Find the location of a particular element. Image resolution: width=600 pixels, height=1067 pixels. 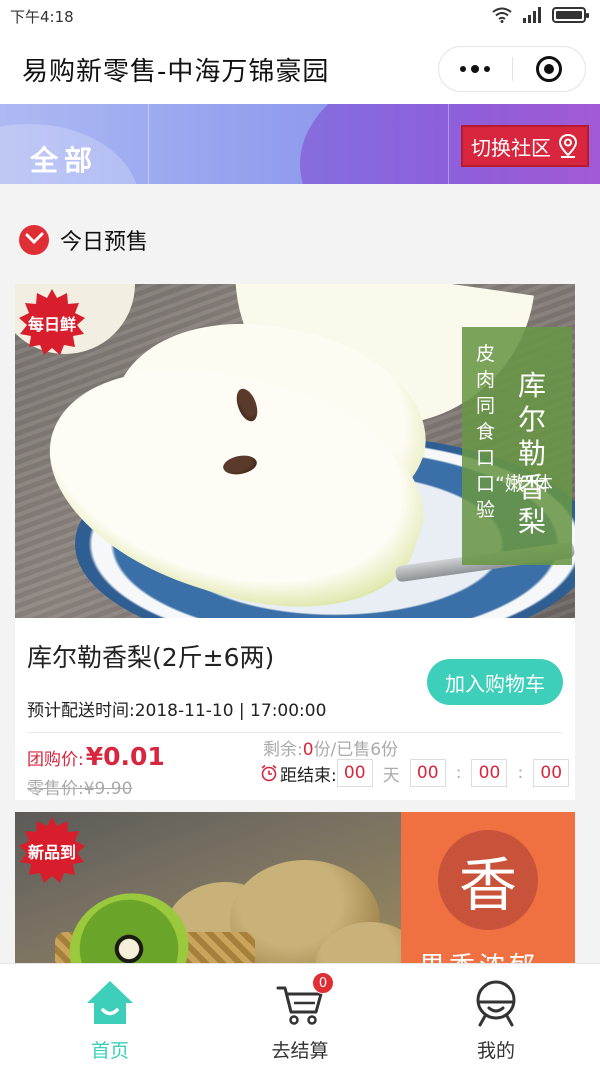

close-target-icon is located at coordinates (548, 69).